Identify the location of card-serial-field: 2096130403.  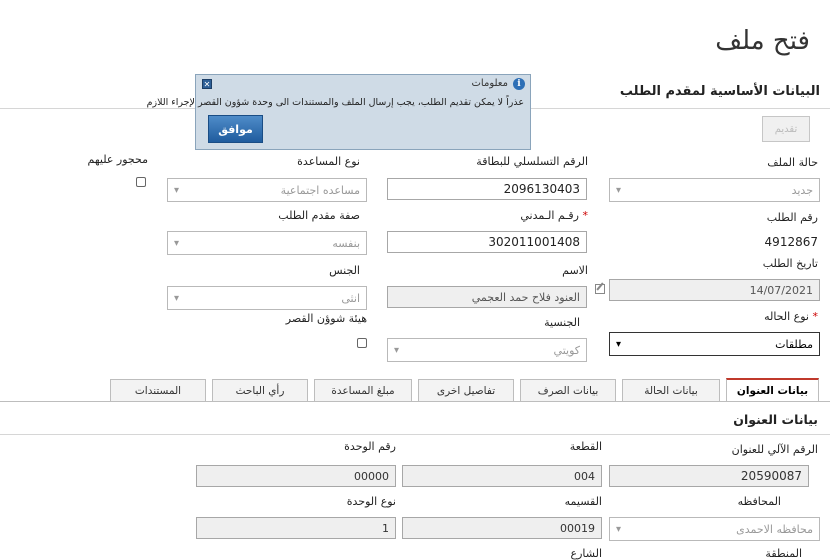
(487, 189).